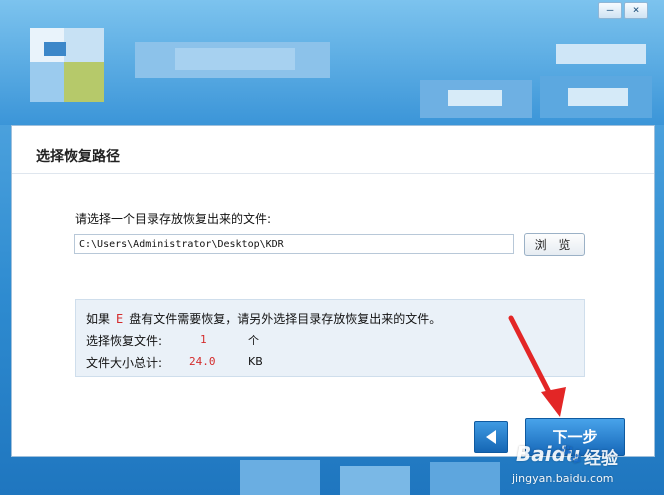 The width and height of the screenshot is (664, 495). What do you see at coordinates (294, 244) in the screenshot?
I see `recovery-path-input` at bounding box center [294, 244].